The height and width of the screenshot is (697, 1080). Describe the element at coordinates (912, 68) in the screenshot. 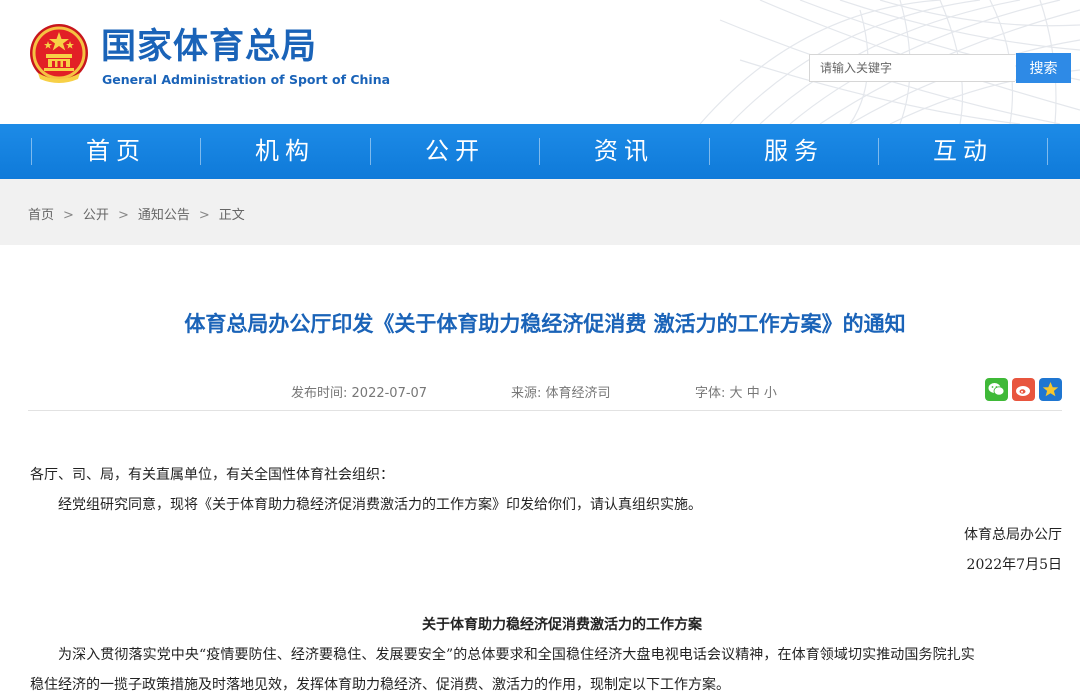

I see `search-input` at that location.